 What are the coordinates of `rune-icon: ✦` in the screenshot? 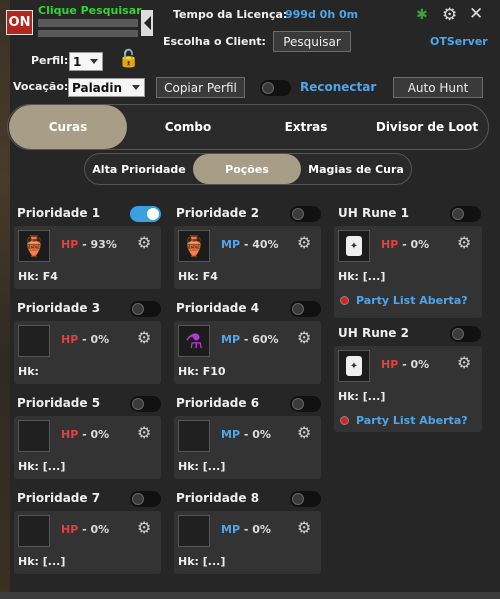 It's located at (354, 246).